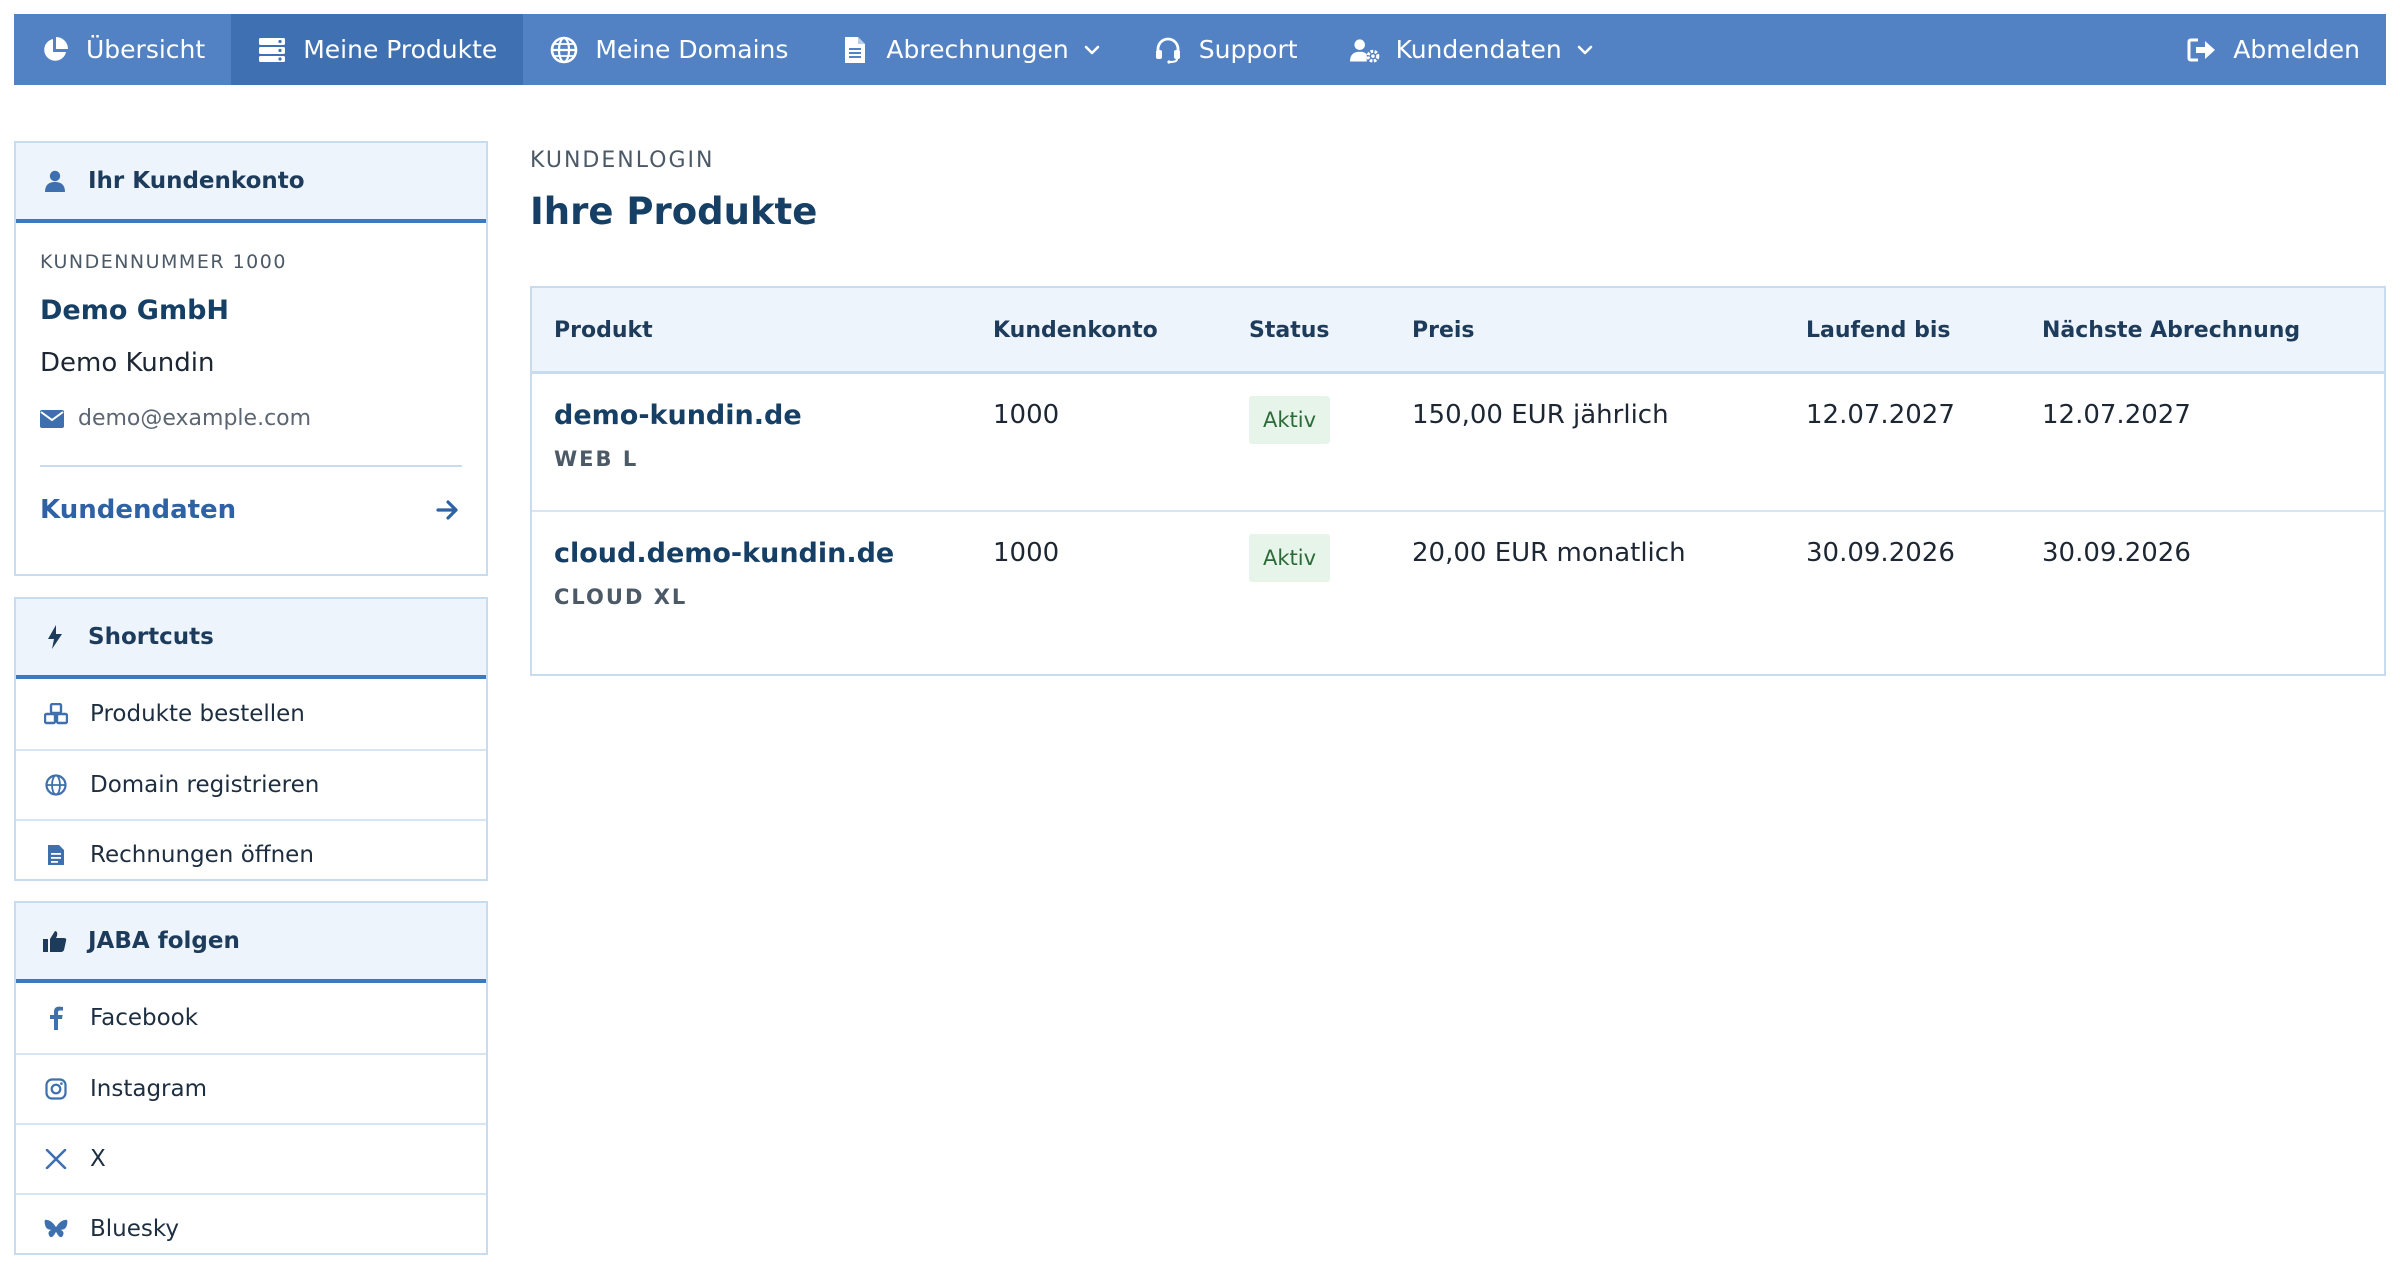 Image resolution: width=2400 pixels, height=1268 pixels. I want to click on thumbs-up-icon, so click(55, 941).